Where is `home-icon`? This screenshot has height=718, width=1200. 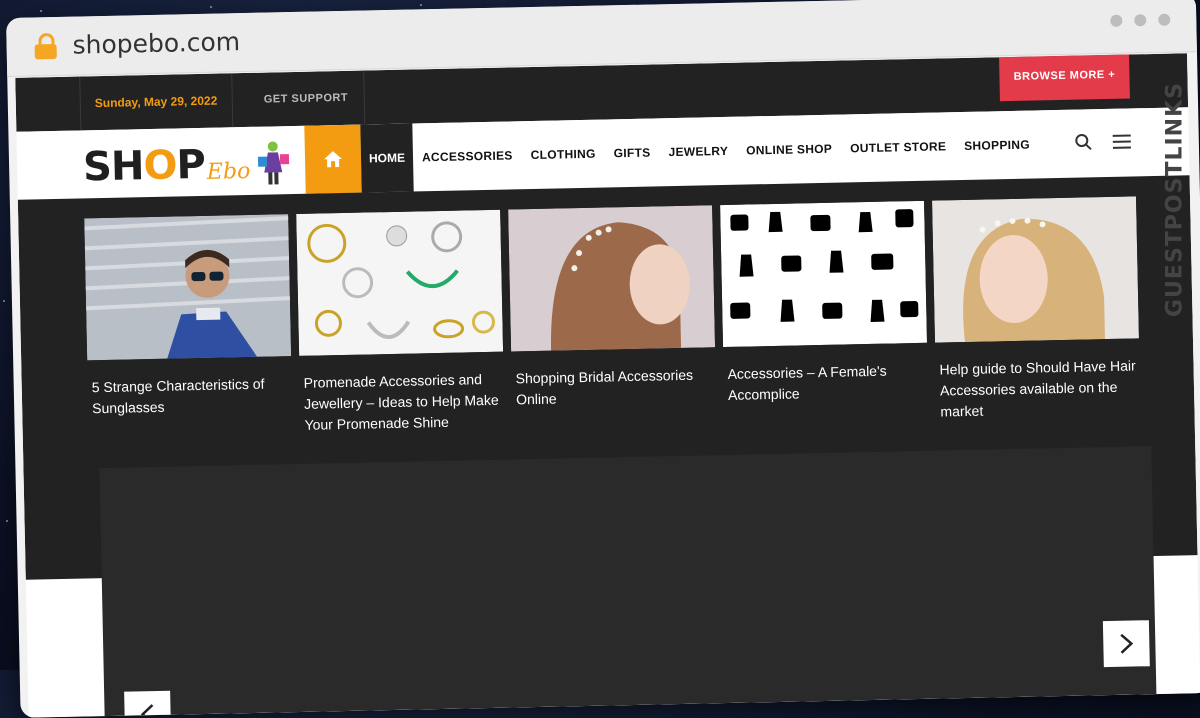 home-icon is located at coordinates (333, 159).